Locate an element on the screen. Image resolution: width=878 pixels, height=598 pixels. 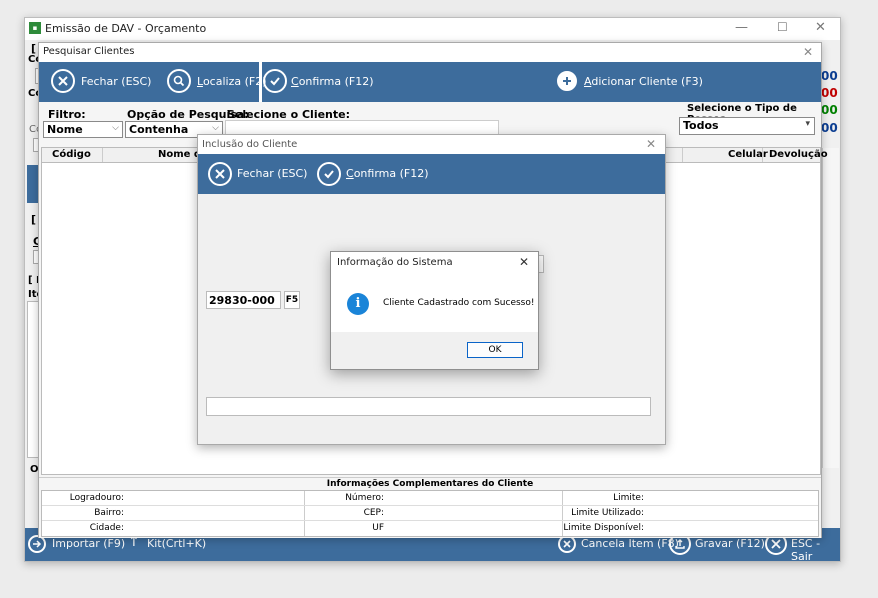
dialog-message: Cliente Cadastrado com Sucesso! is located at coordinates (459, 303).